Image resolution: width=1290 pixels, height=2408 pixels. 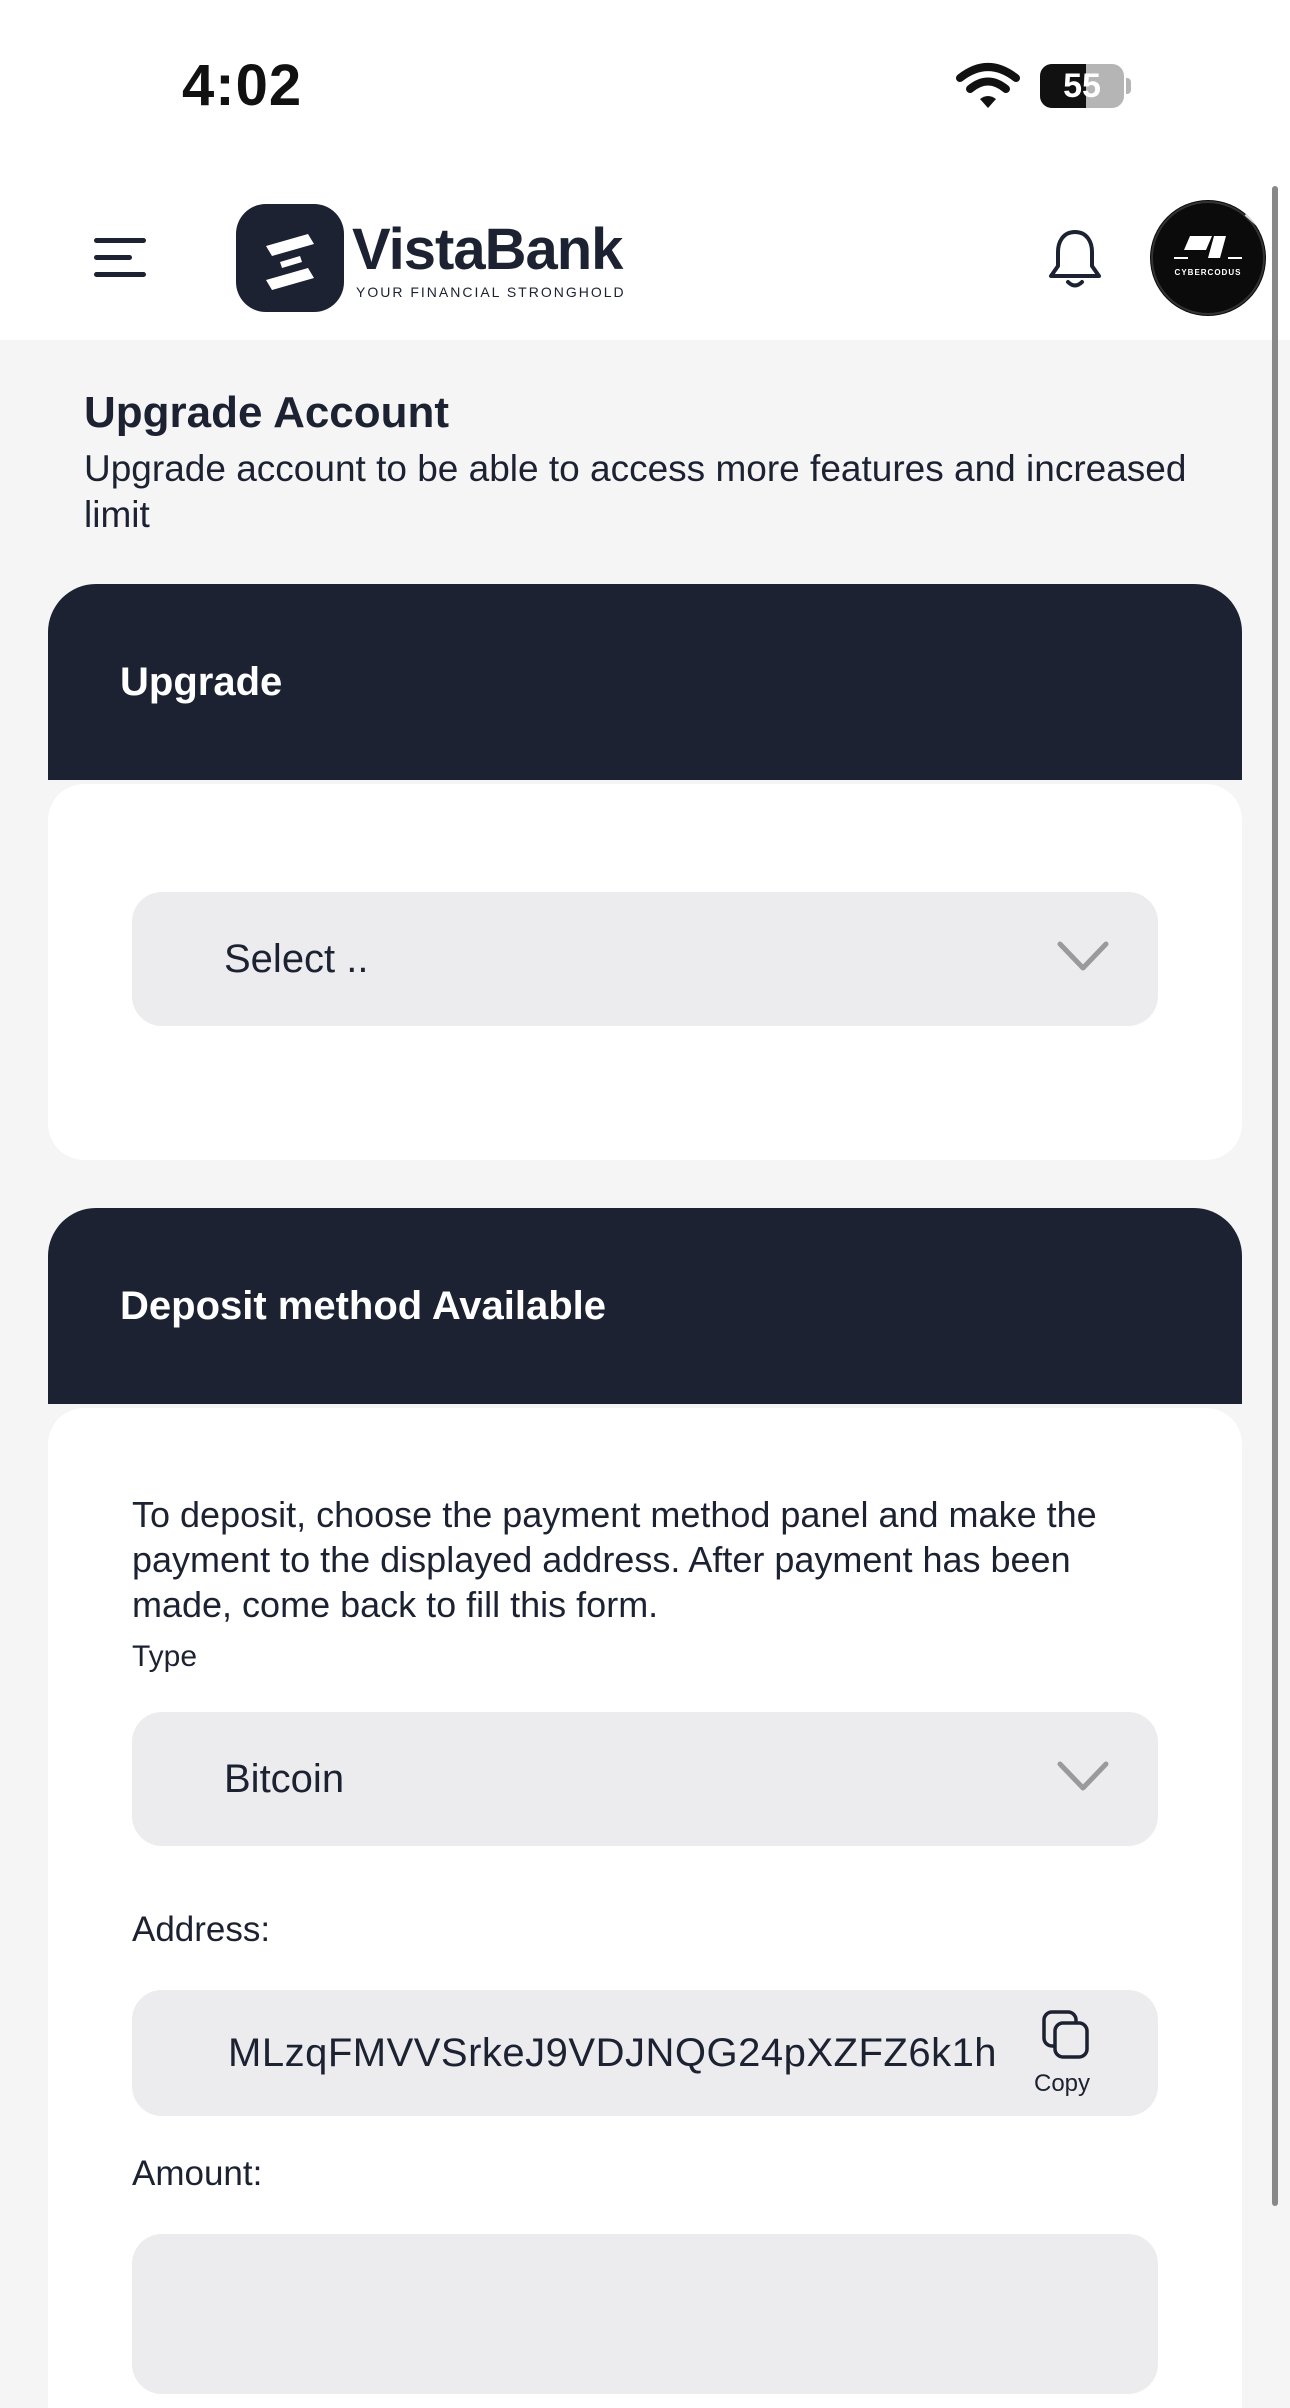 I want to click on deposit-type-select-value: Bitcoin, so click(x=284, y=1779).